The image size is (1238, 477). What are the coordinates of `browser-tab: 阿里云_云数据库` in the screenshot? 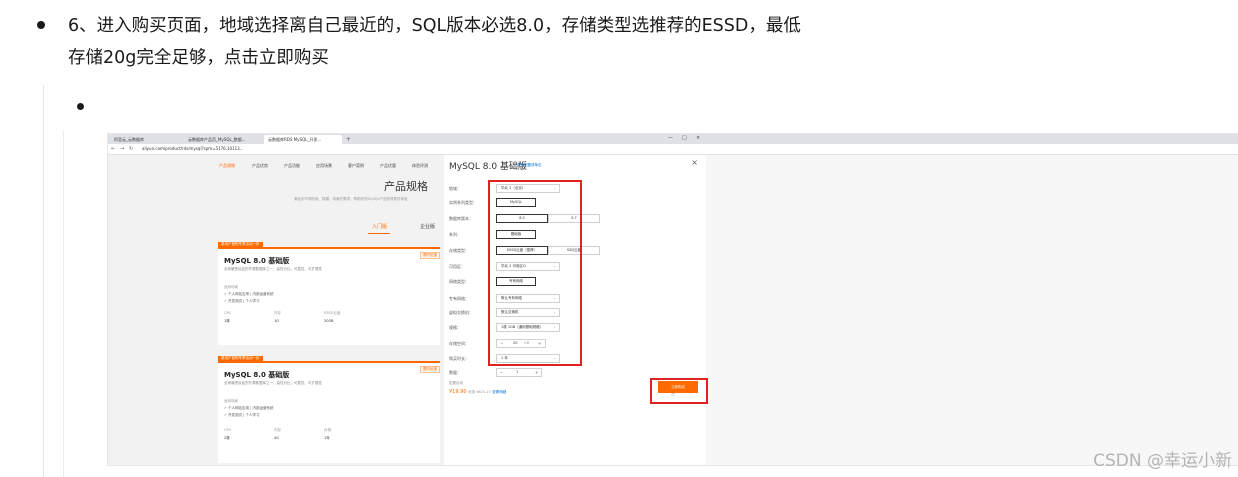 It's located at (146, 139).